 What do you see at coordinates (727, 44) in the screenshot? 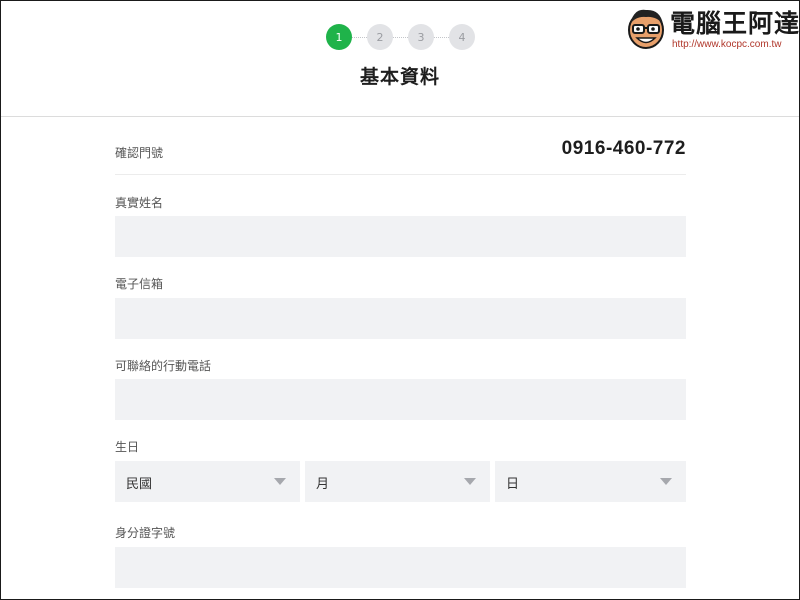
I see `watermark-url: http://www.kocpc.com.tw` at bounding box center [727, 44].